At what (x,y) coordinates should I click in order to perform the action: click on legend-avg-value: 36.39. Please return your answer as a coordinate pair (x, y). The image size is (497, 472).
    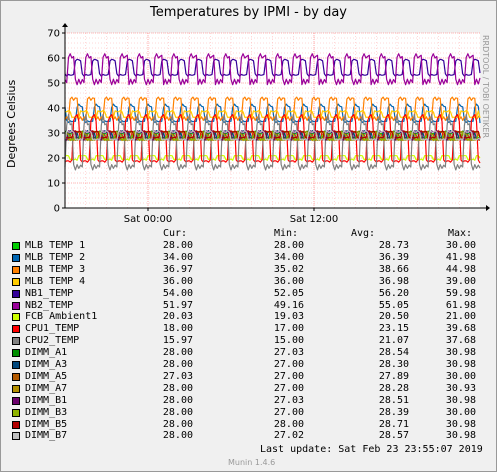
    Looking at the image, I should click on (393, 257).